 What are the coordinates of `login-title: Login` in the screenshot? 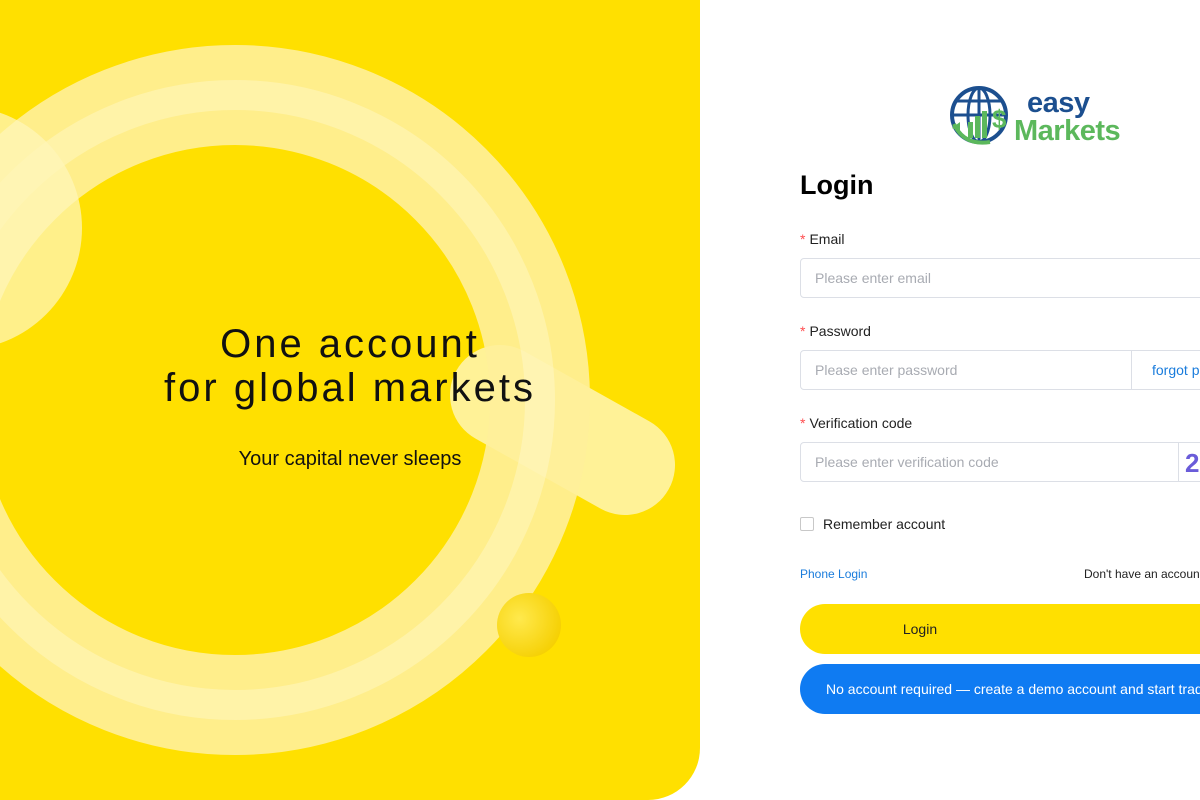 It's located at (837, 185).